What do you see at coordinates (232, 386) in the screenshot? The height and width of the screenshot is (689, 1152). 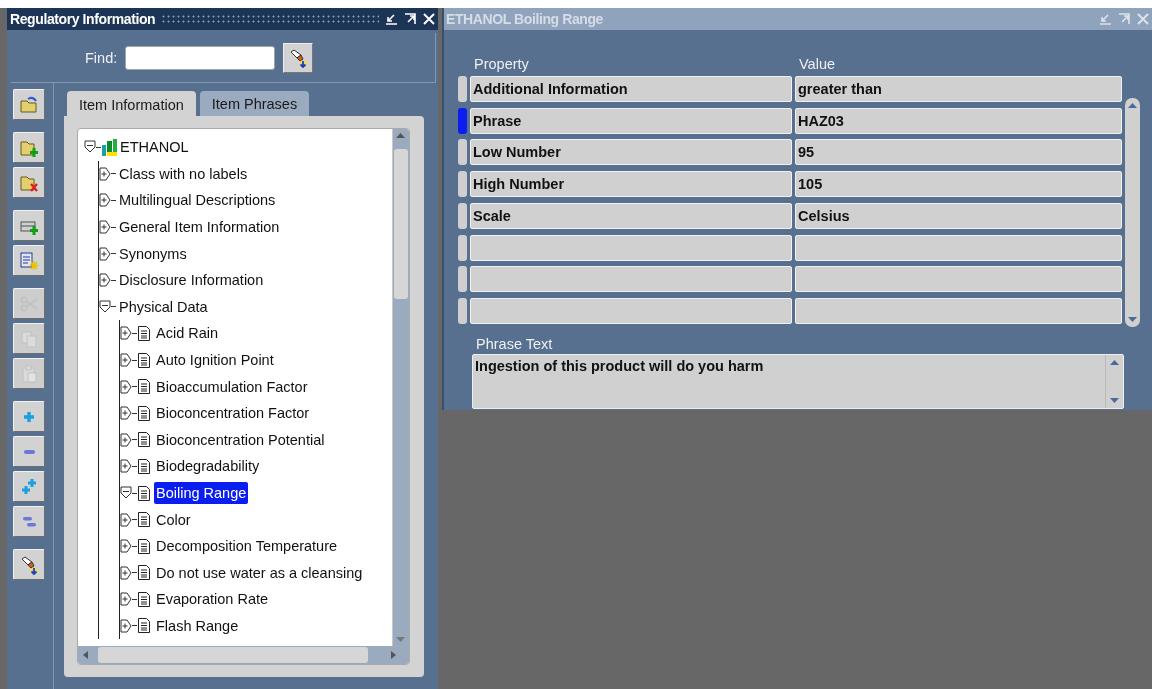 I see `tree-item: Bioaccumulation Factor` at bounding box center [232, 386].